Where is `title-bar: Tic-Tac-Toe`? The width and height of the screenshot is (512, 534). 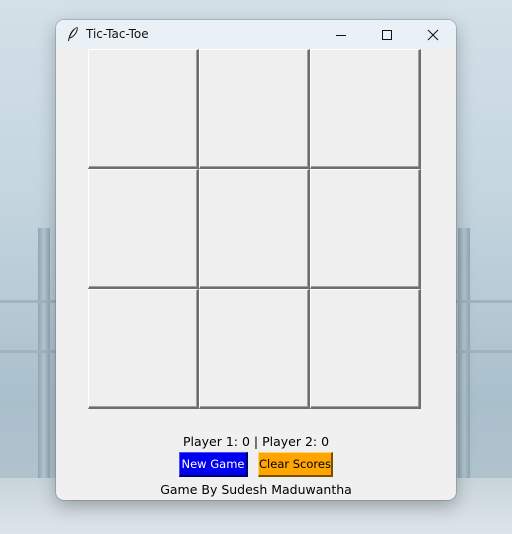
title-bar: Tic-Tac-Toe is located at coordinates (256, 34).